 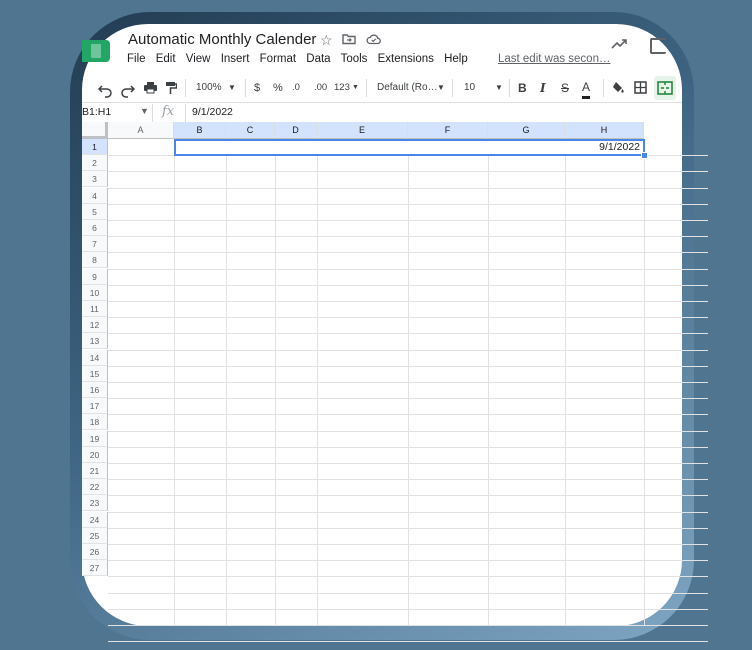 What do you see at coordinates (296, 88) in the screenshot?
I see `decrease-decimal-button: .0` at bounding box center [296, 88].